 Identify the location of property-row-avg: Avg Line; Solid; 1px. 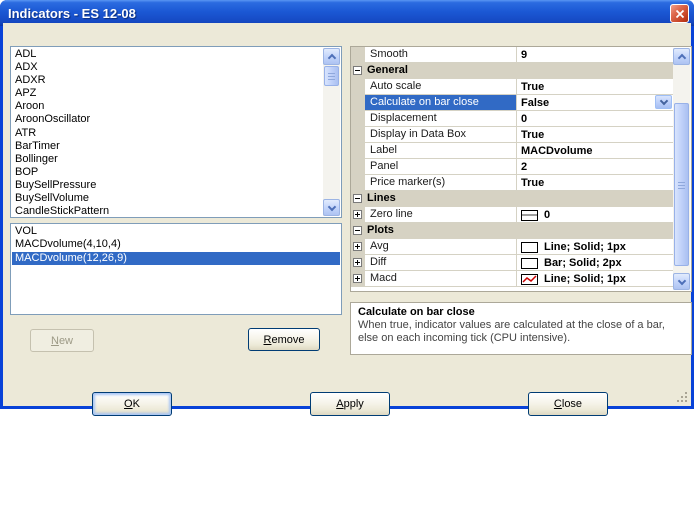
(512, 247).